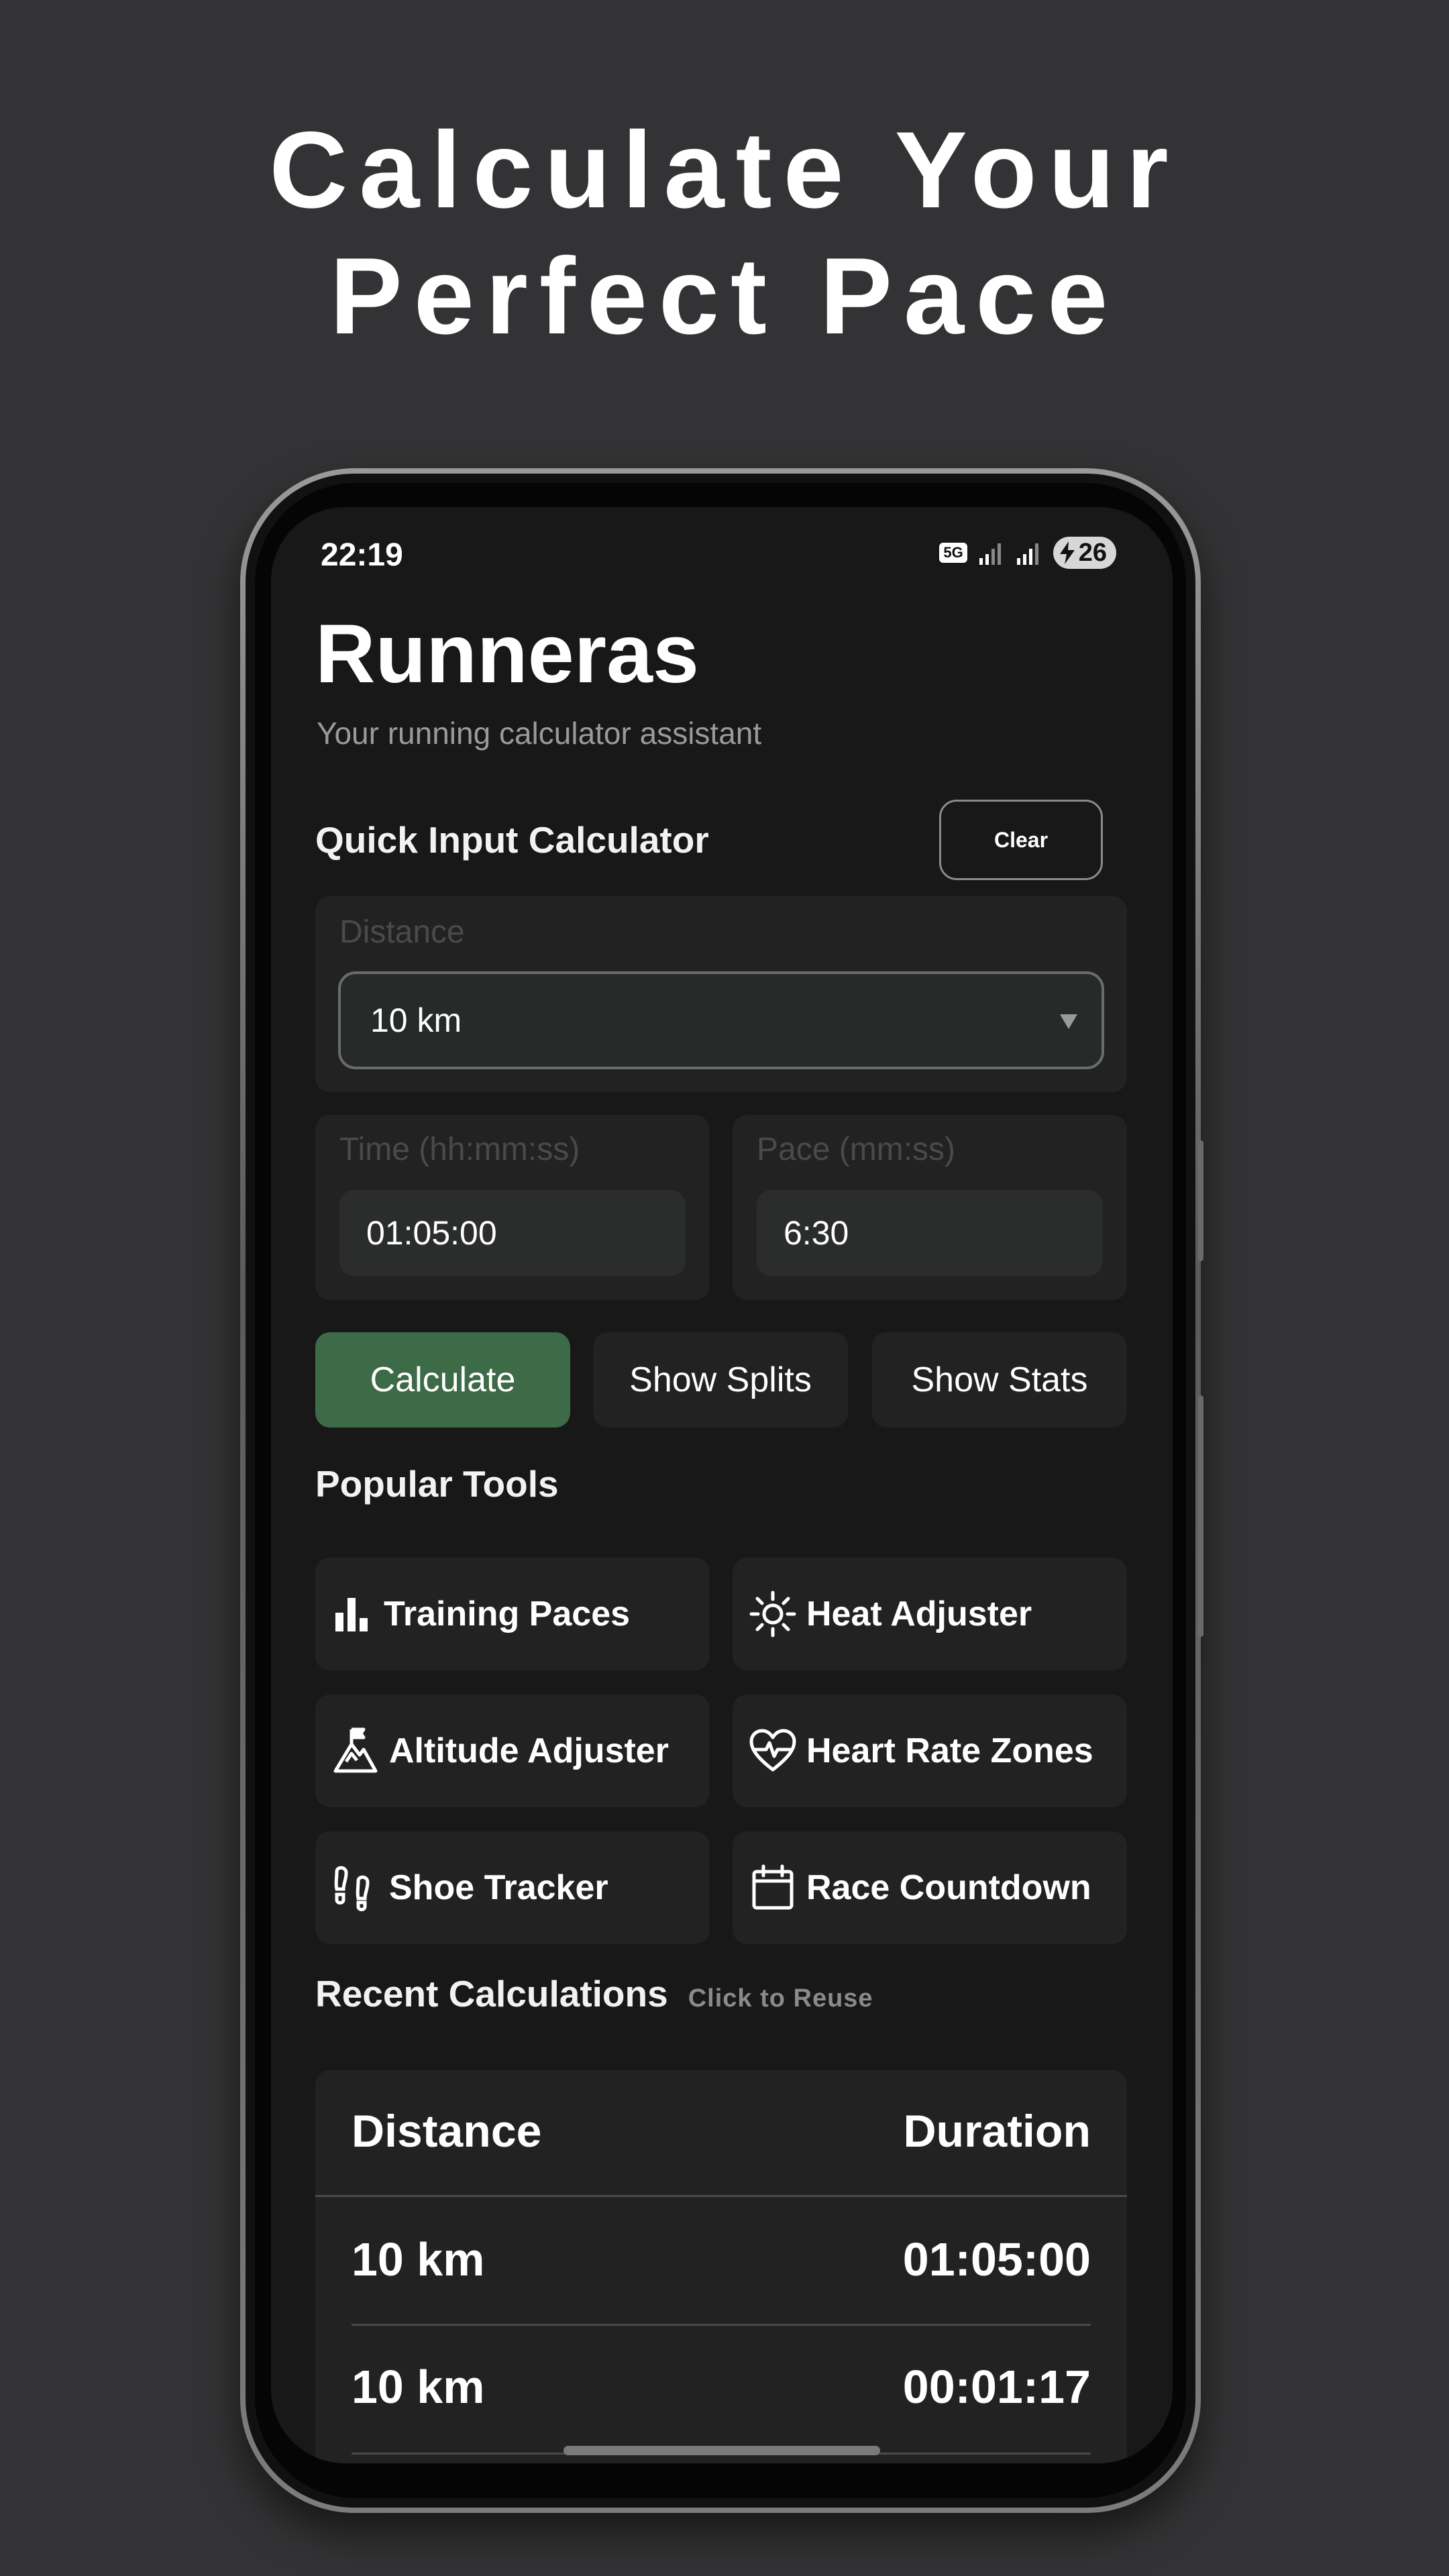  What do you see at coordinates (930, 1233) in the screenshot?
I see `pace-input: 6:30` at bounding box center [930, 1233].